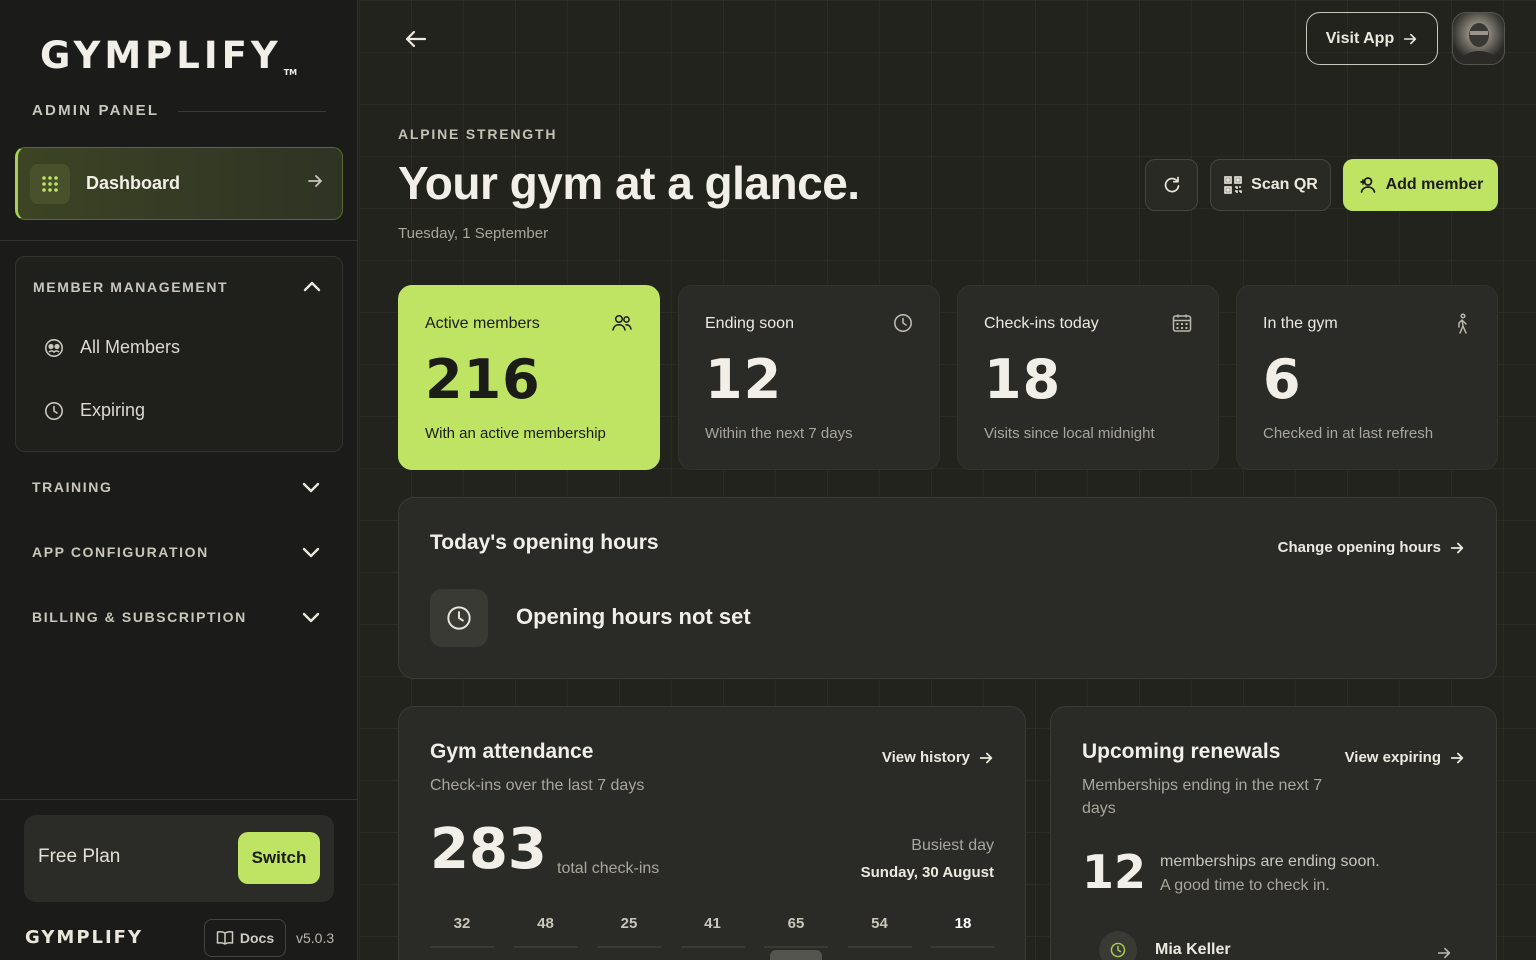 The width and height of the screenshot is (1536, 960). What do you see at coordinates (629, 937) in the screenshot?
I see `attendance-day-column: 25` at bounding box center [629, 937].